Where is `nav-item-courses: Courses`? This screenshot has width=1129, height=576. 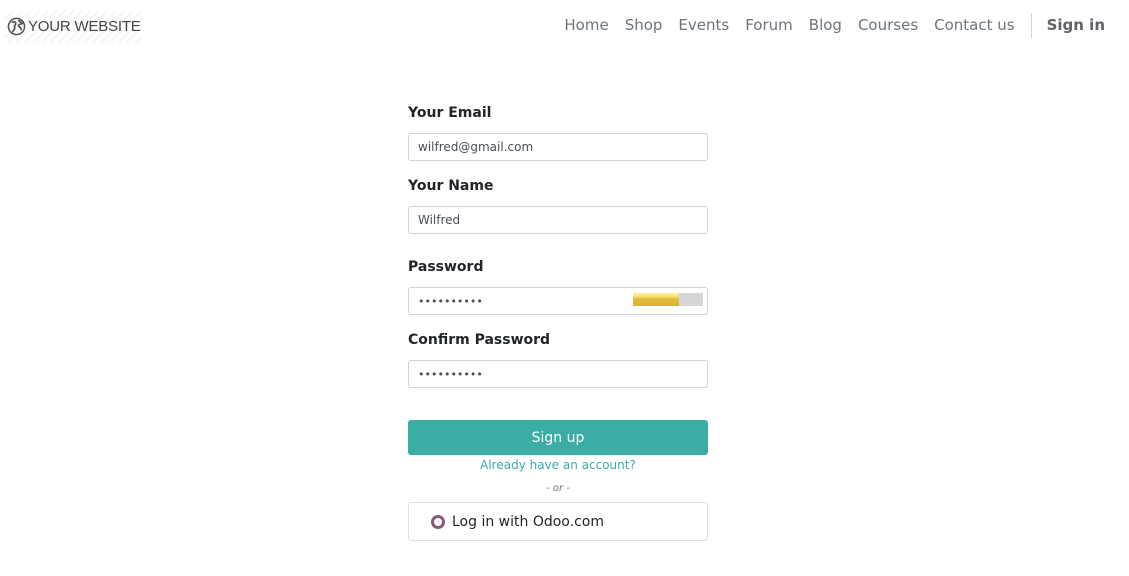 nav-item-courses: Courses is located at coordinates (888, 25).